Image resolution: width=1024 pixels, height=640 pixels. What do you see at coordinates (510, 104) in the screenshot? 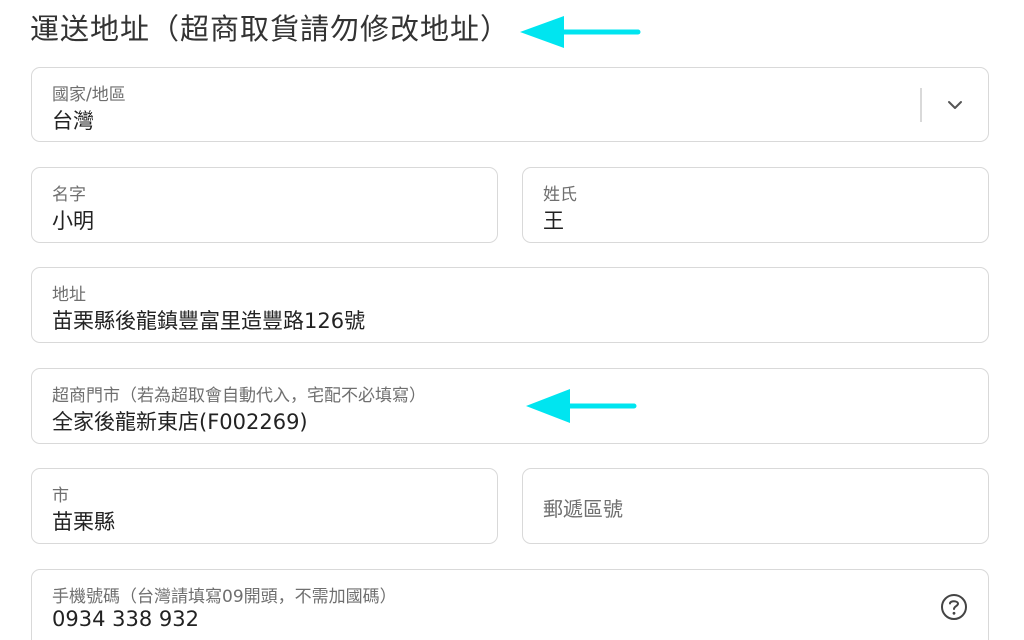
I see `country-select: 國家/地區 台灣` at bounding box center [510, 104].